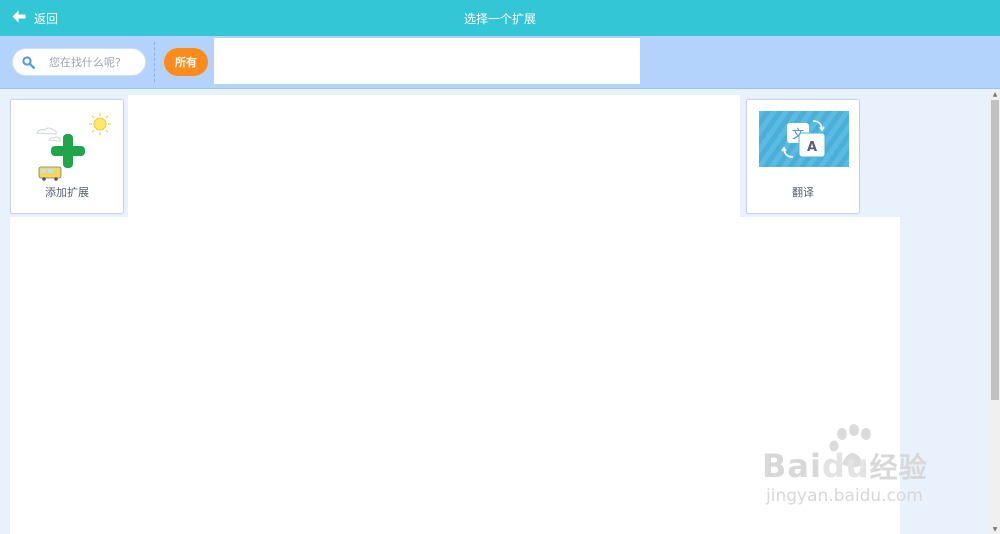  What do you see at coordinates (28, 62) in the screenshot?
I see `search-icon` at bounding box center [28, 62].